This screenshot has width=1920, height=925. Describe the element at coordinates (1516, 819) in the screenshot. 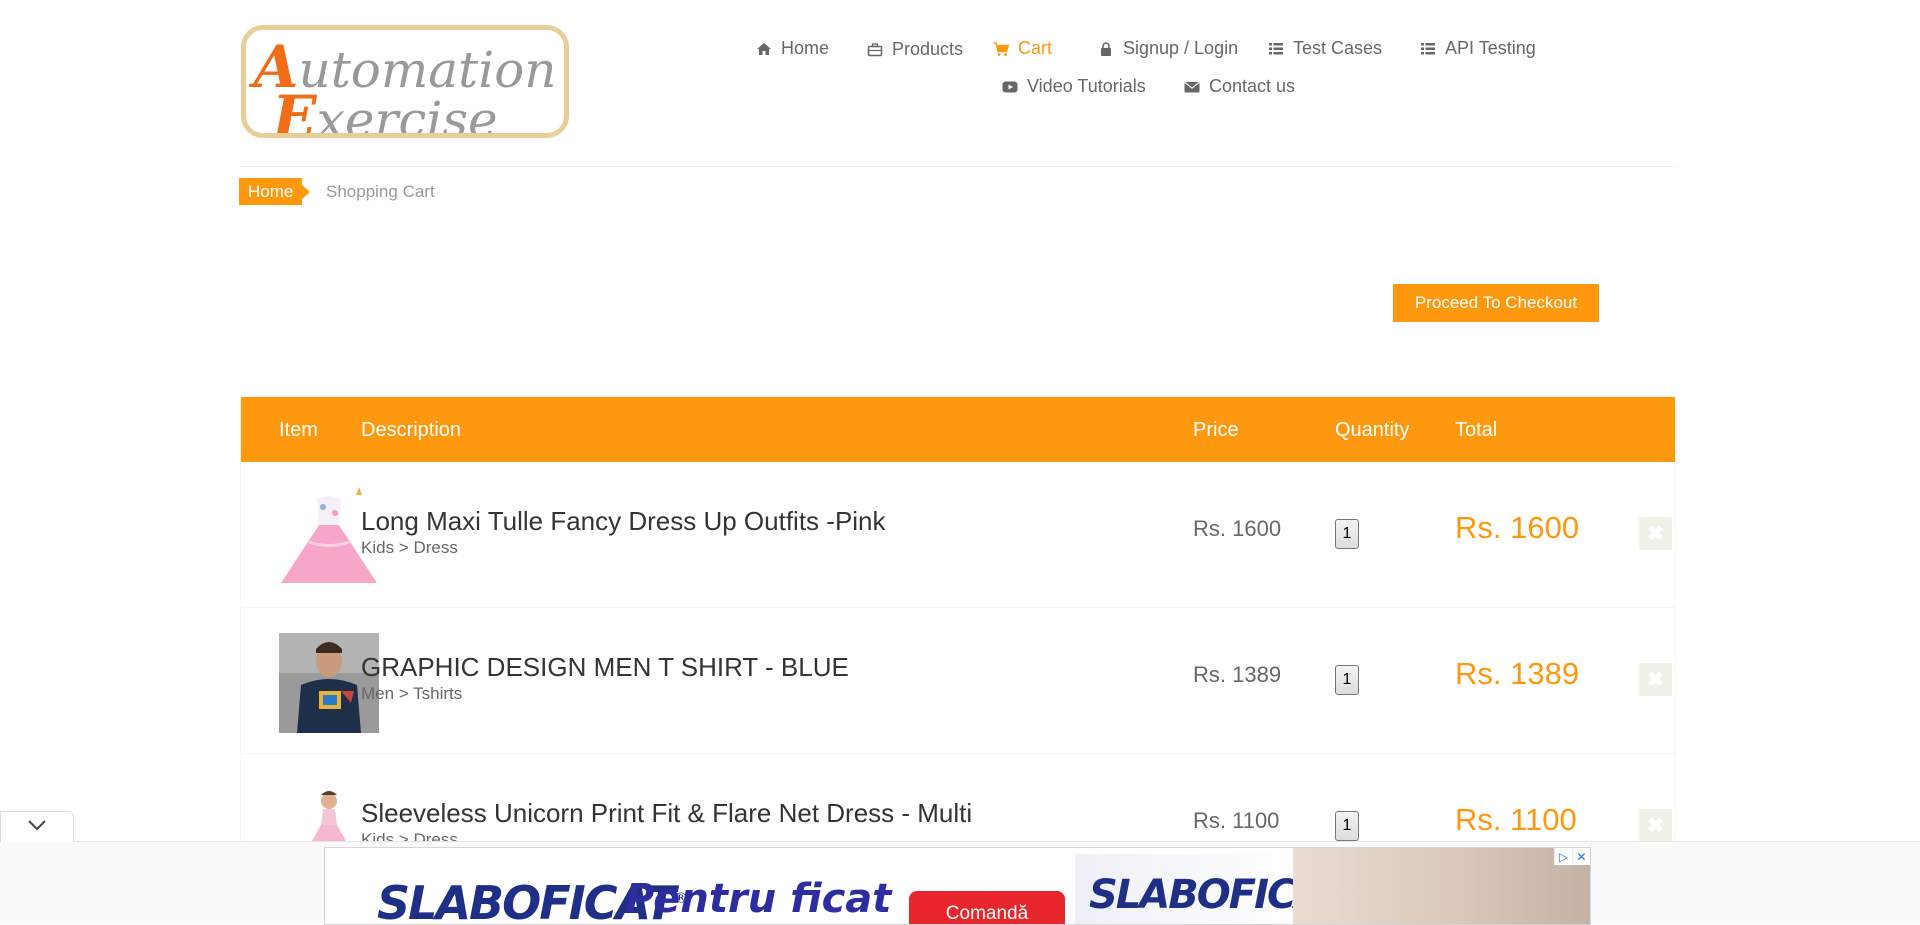

I see `product-total: Rs. 1100` at that location.